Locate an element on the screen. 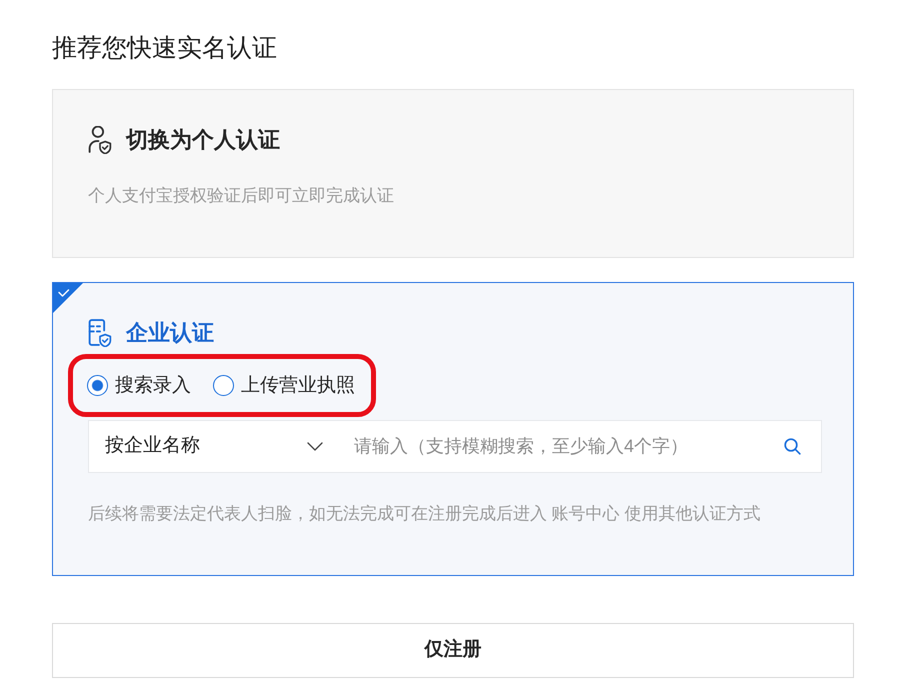  page-heading: 推荐您快速实名认证 is located at coordinates (165, 48).